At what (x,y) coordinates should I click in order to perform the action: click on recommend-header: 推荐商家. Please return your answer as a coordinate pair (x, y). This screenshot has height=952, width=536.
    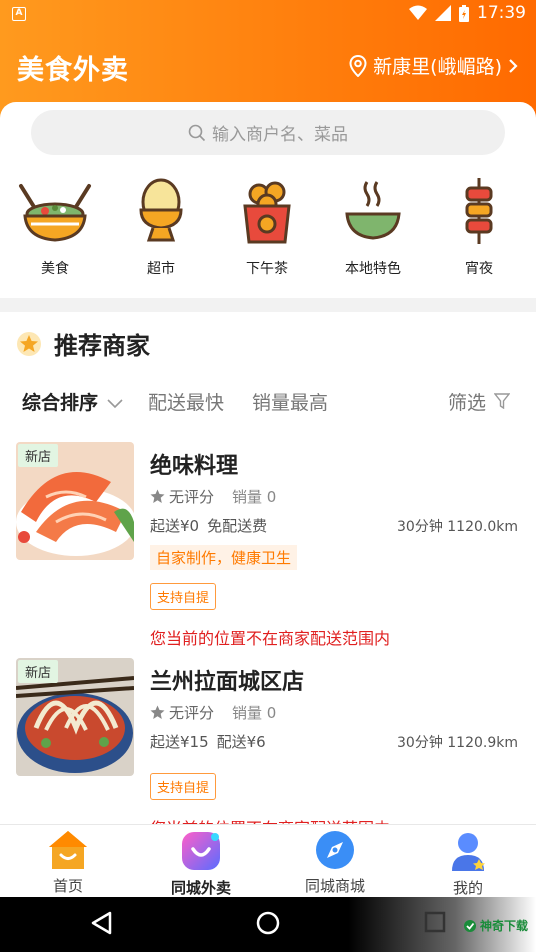
    Looking at the image, I should click on (83, 343).